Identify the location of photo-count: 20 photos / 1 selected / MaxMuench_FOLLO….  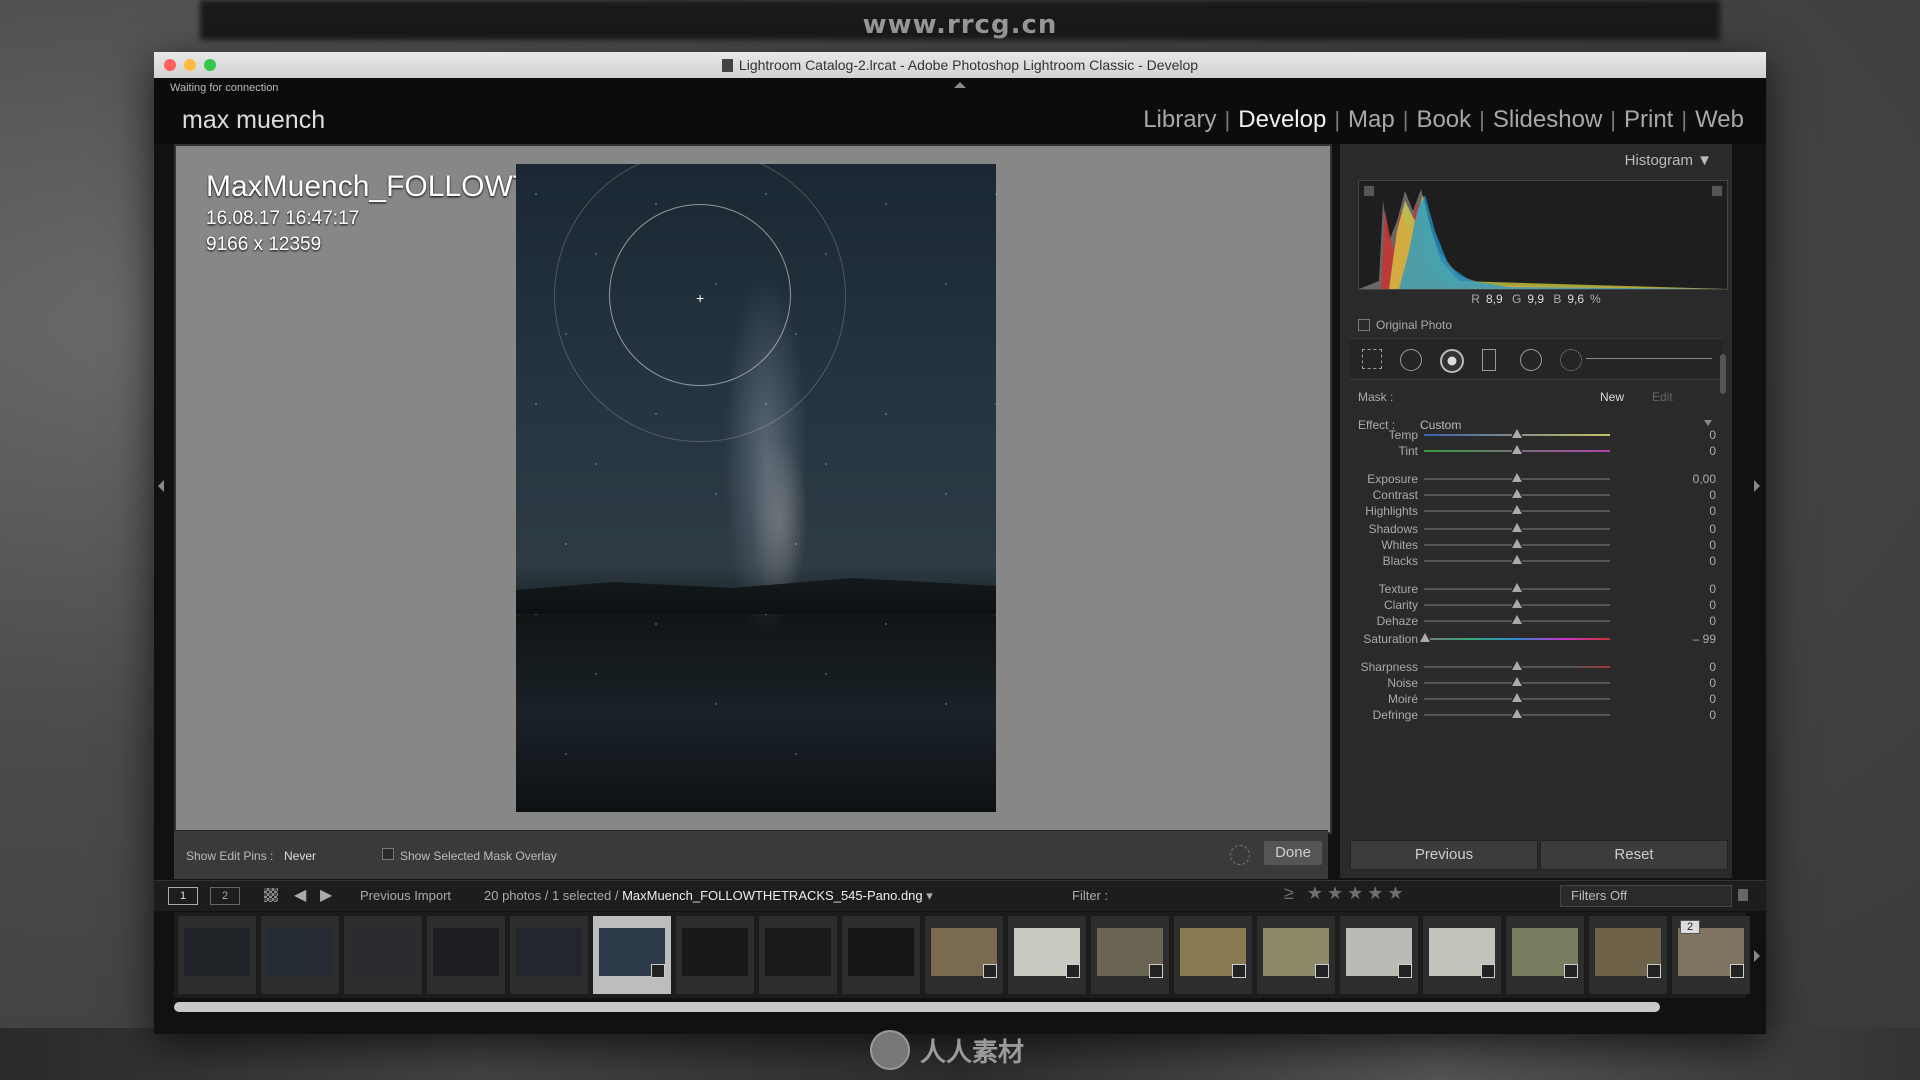
(708, 896).